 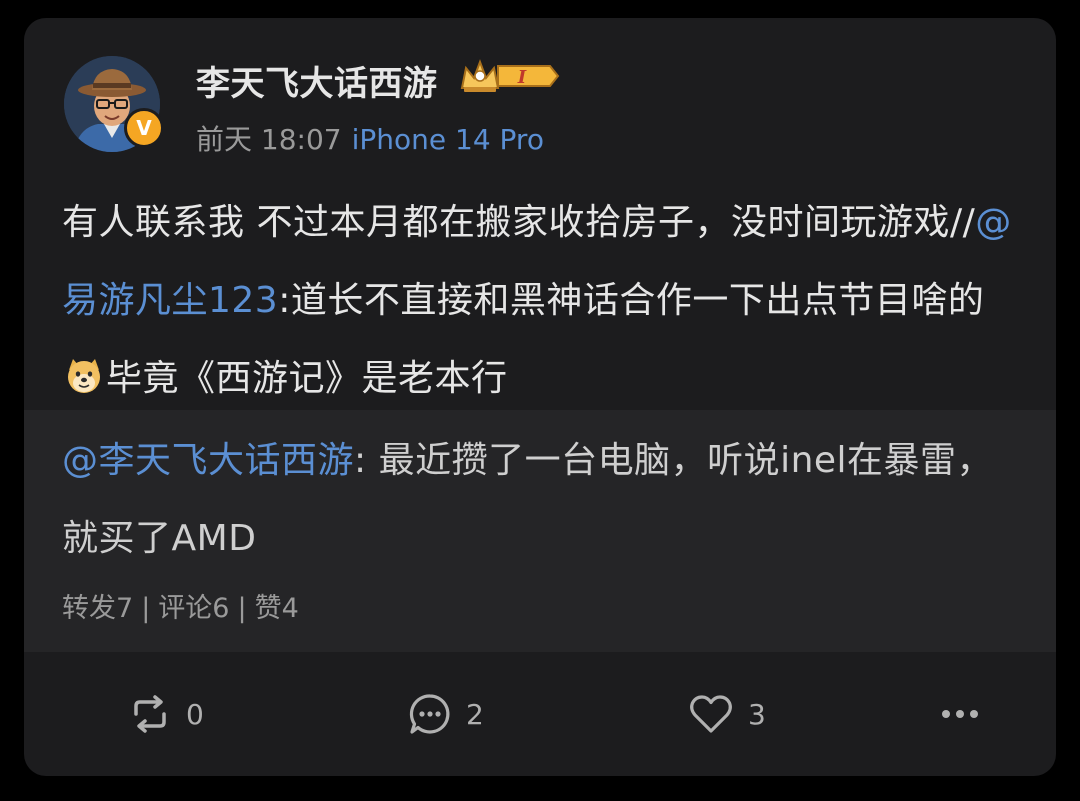 I want to click on repost-button: 0, so click(x=166, y=714).